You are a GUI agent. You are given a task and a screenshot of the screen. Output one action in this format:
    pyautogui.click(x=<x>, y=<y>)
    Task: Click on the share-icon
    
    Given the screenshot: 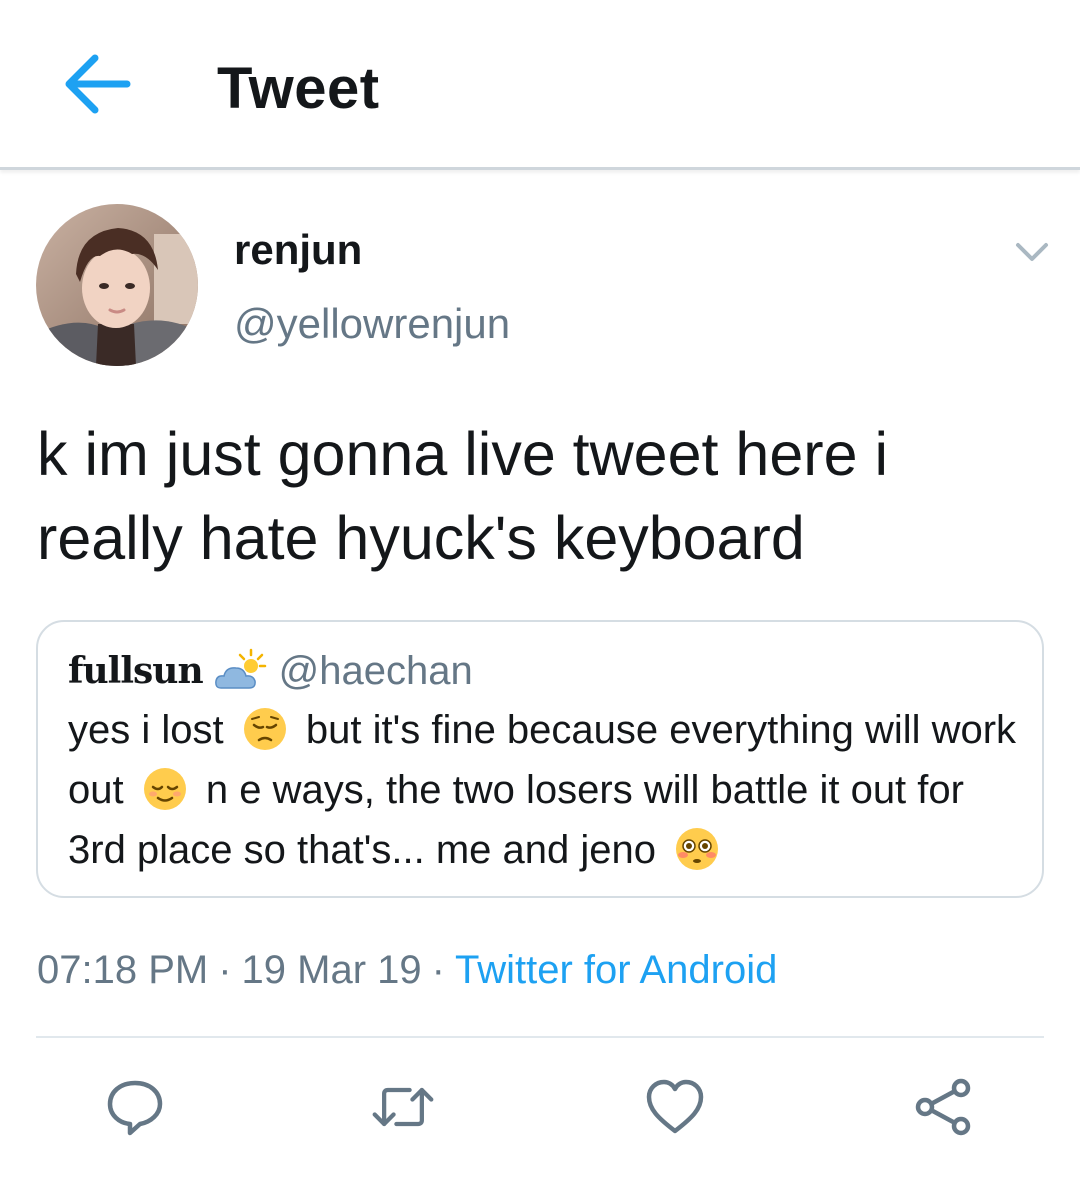 What is the action you would take?
    pyautogui.click(x=943, y=1107)
    